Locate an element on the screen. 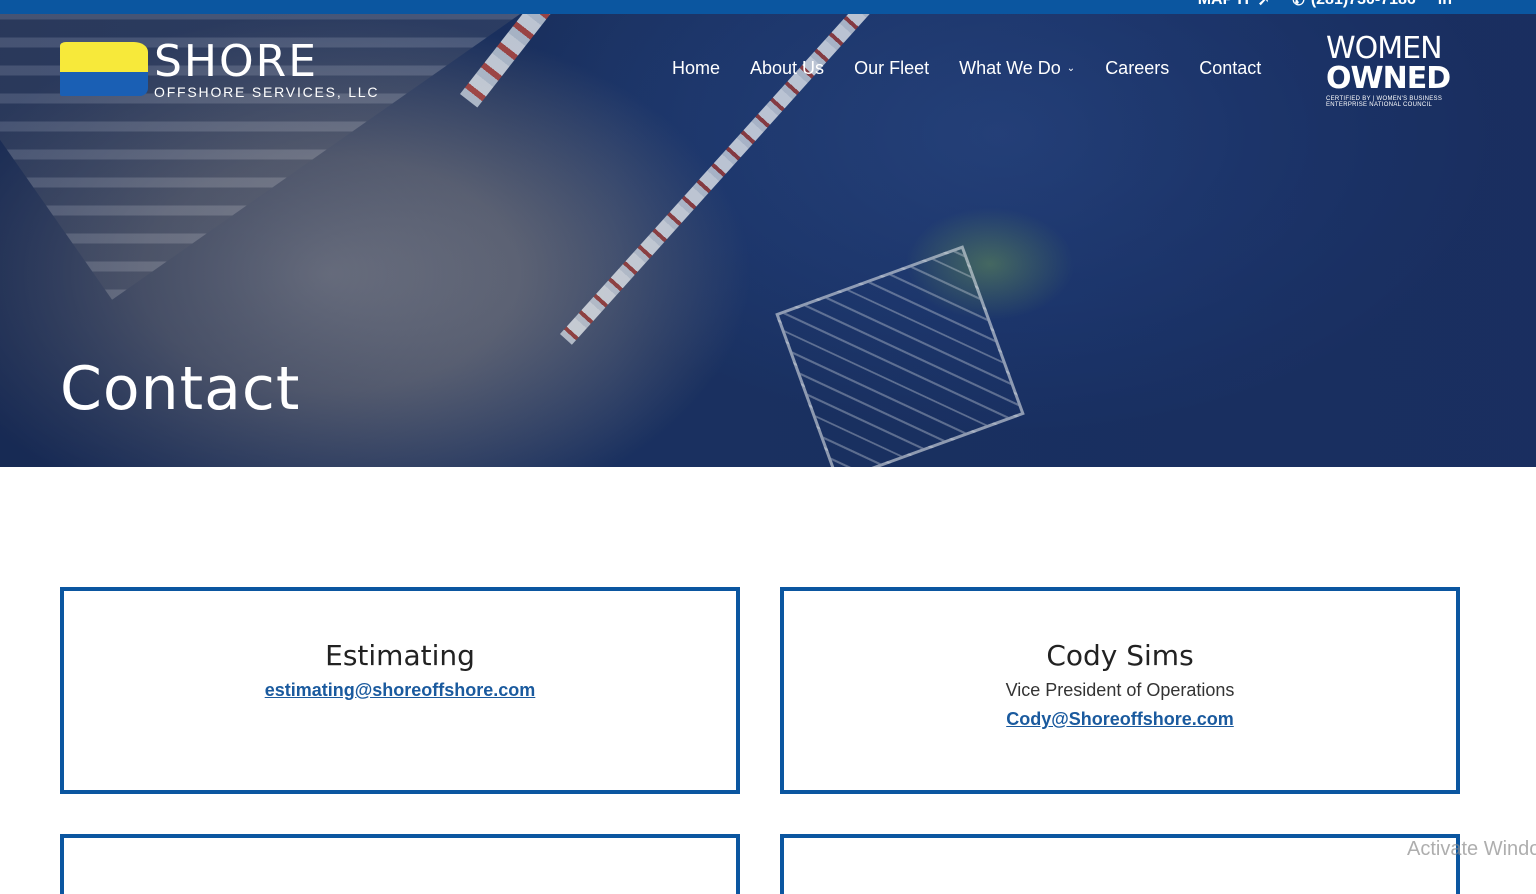 This screenshot has height=894, width=1536. linkedin-icon: in is located at coordinates (1445, 4).